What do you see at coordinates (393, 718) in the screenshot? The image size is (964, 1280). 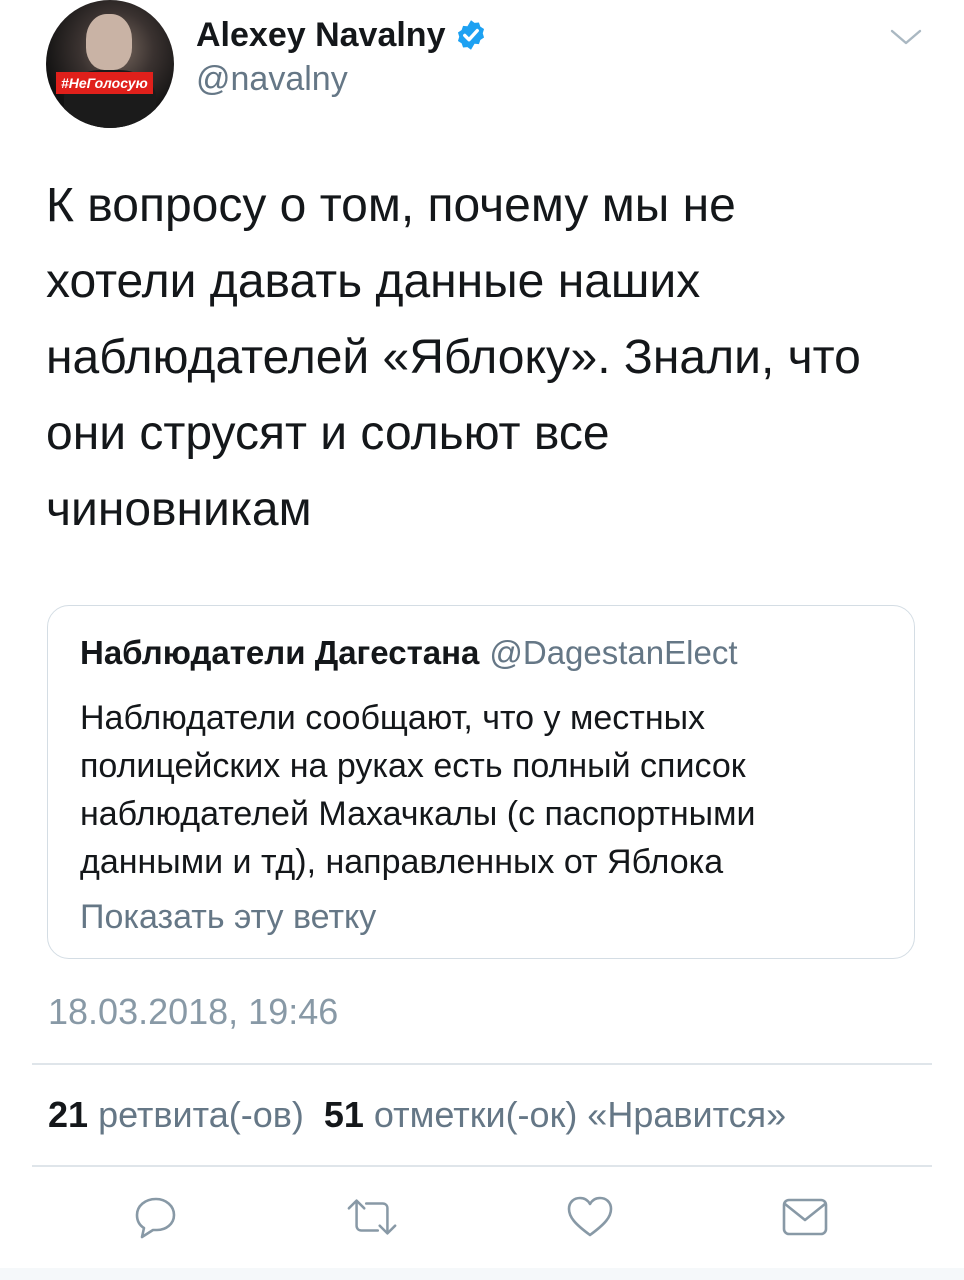 I see `quoted-tweet-line: Наблюдатели сообщают, что у местных` at bounding box center [393, 718].